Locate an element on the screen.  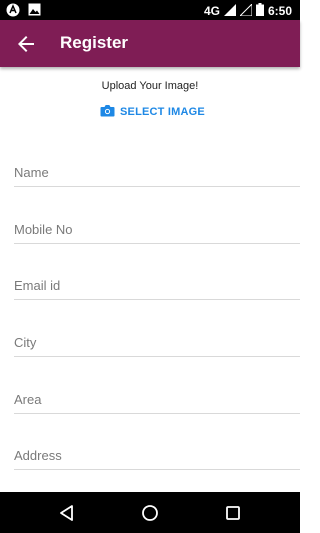
mobile-field is located at coordinates (157, 223).